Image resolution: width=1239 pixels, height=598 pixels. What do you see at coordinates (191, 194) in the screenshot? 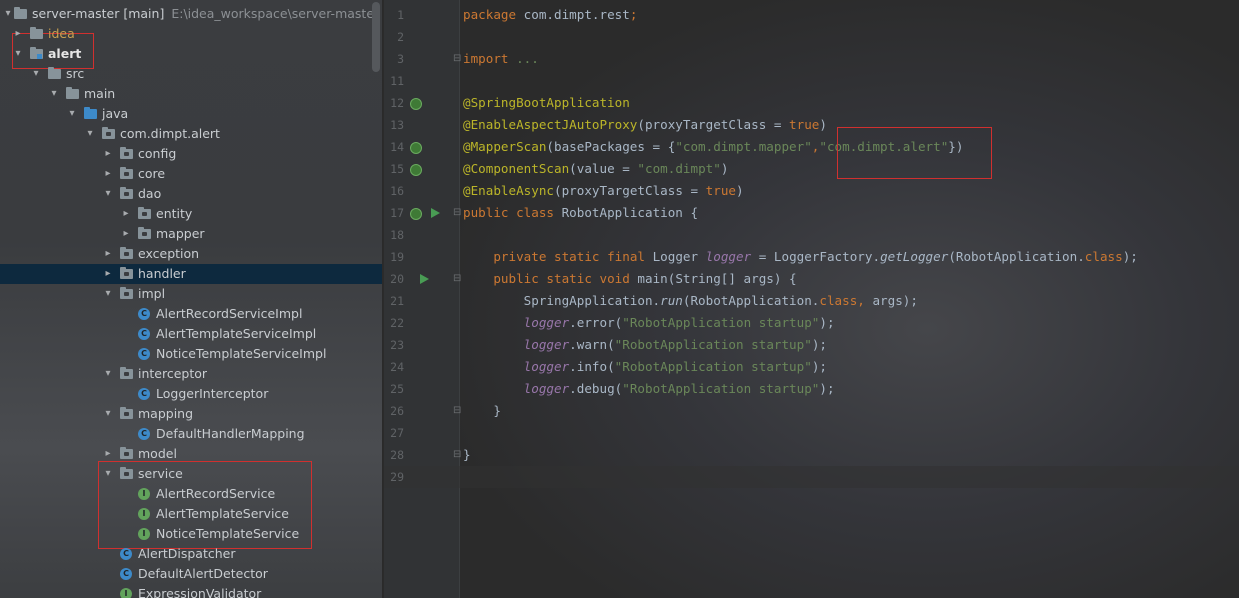
I see `tree-item-dao: ▾ dao` at bounding box center [191, 194].